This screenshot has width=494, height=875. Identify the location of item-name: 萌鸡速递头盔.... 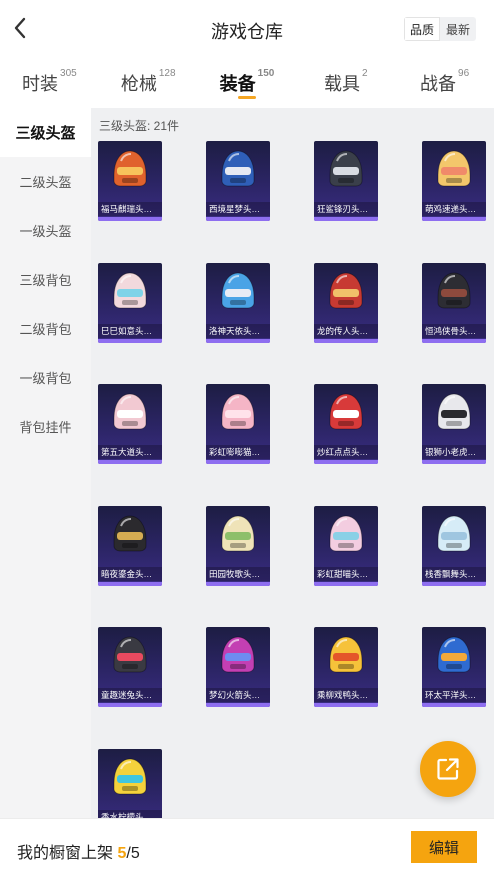
(454, 209).